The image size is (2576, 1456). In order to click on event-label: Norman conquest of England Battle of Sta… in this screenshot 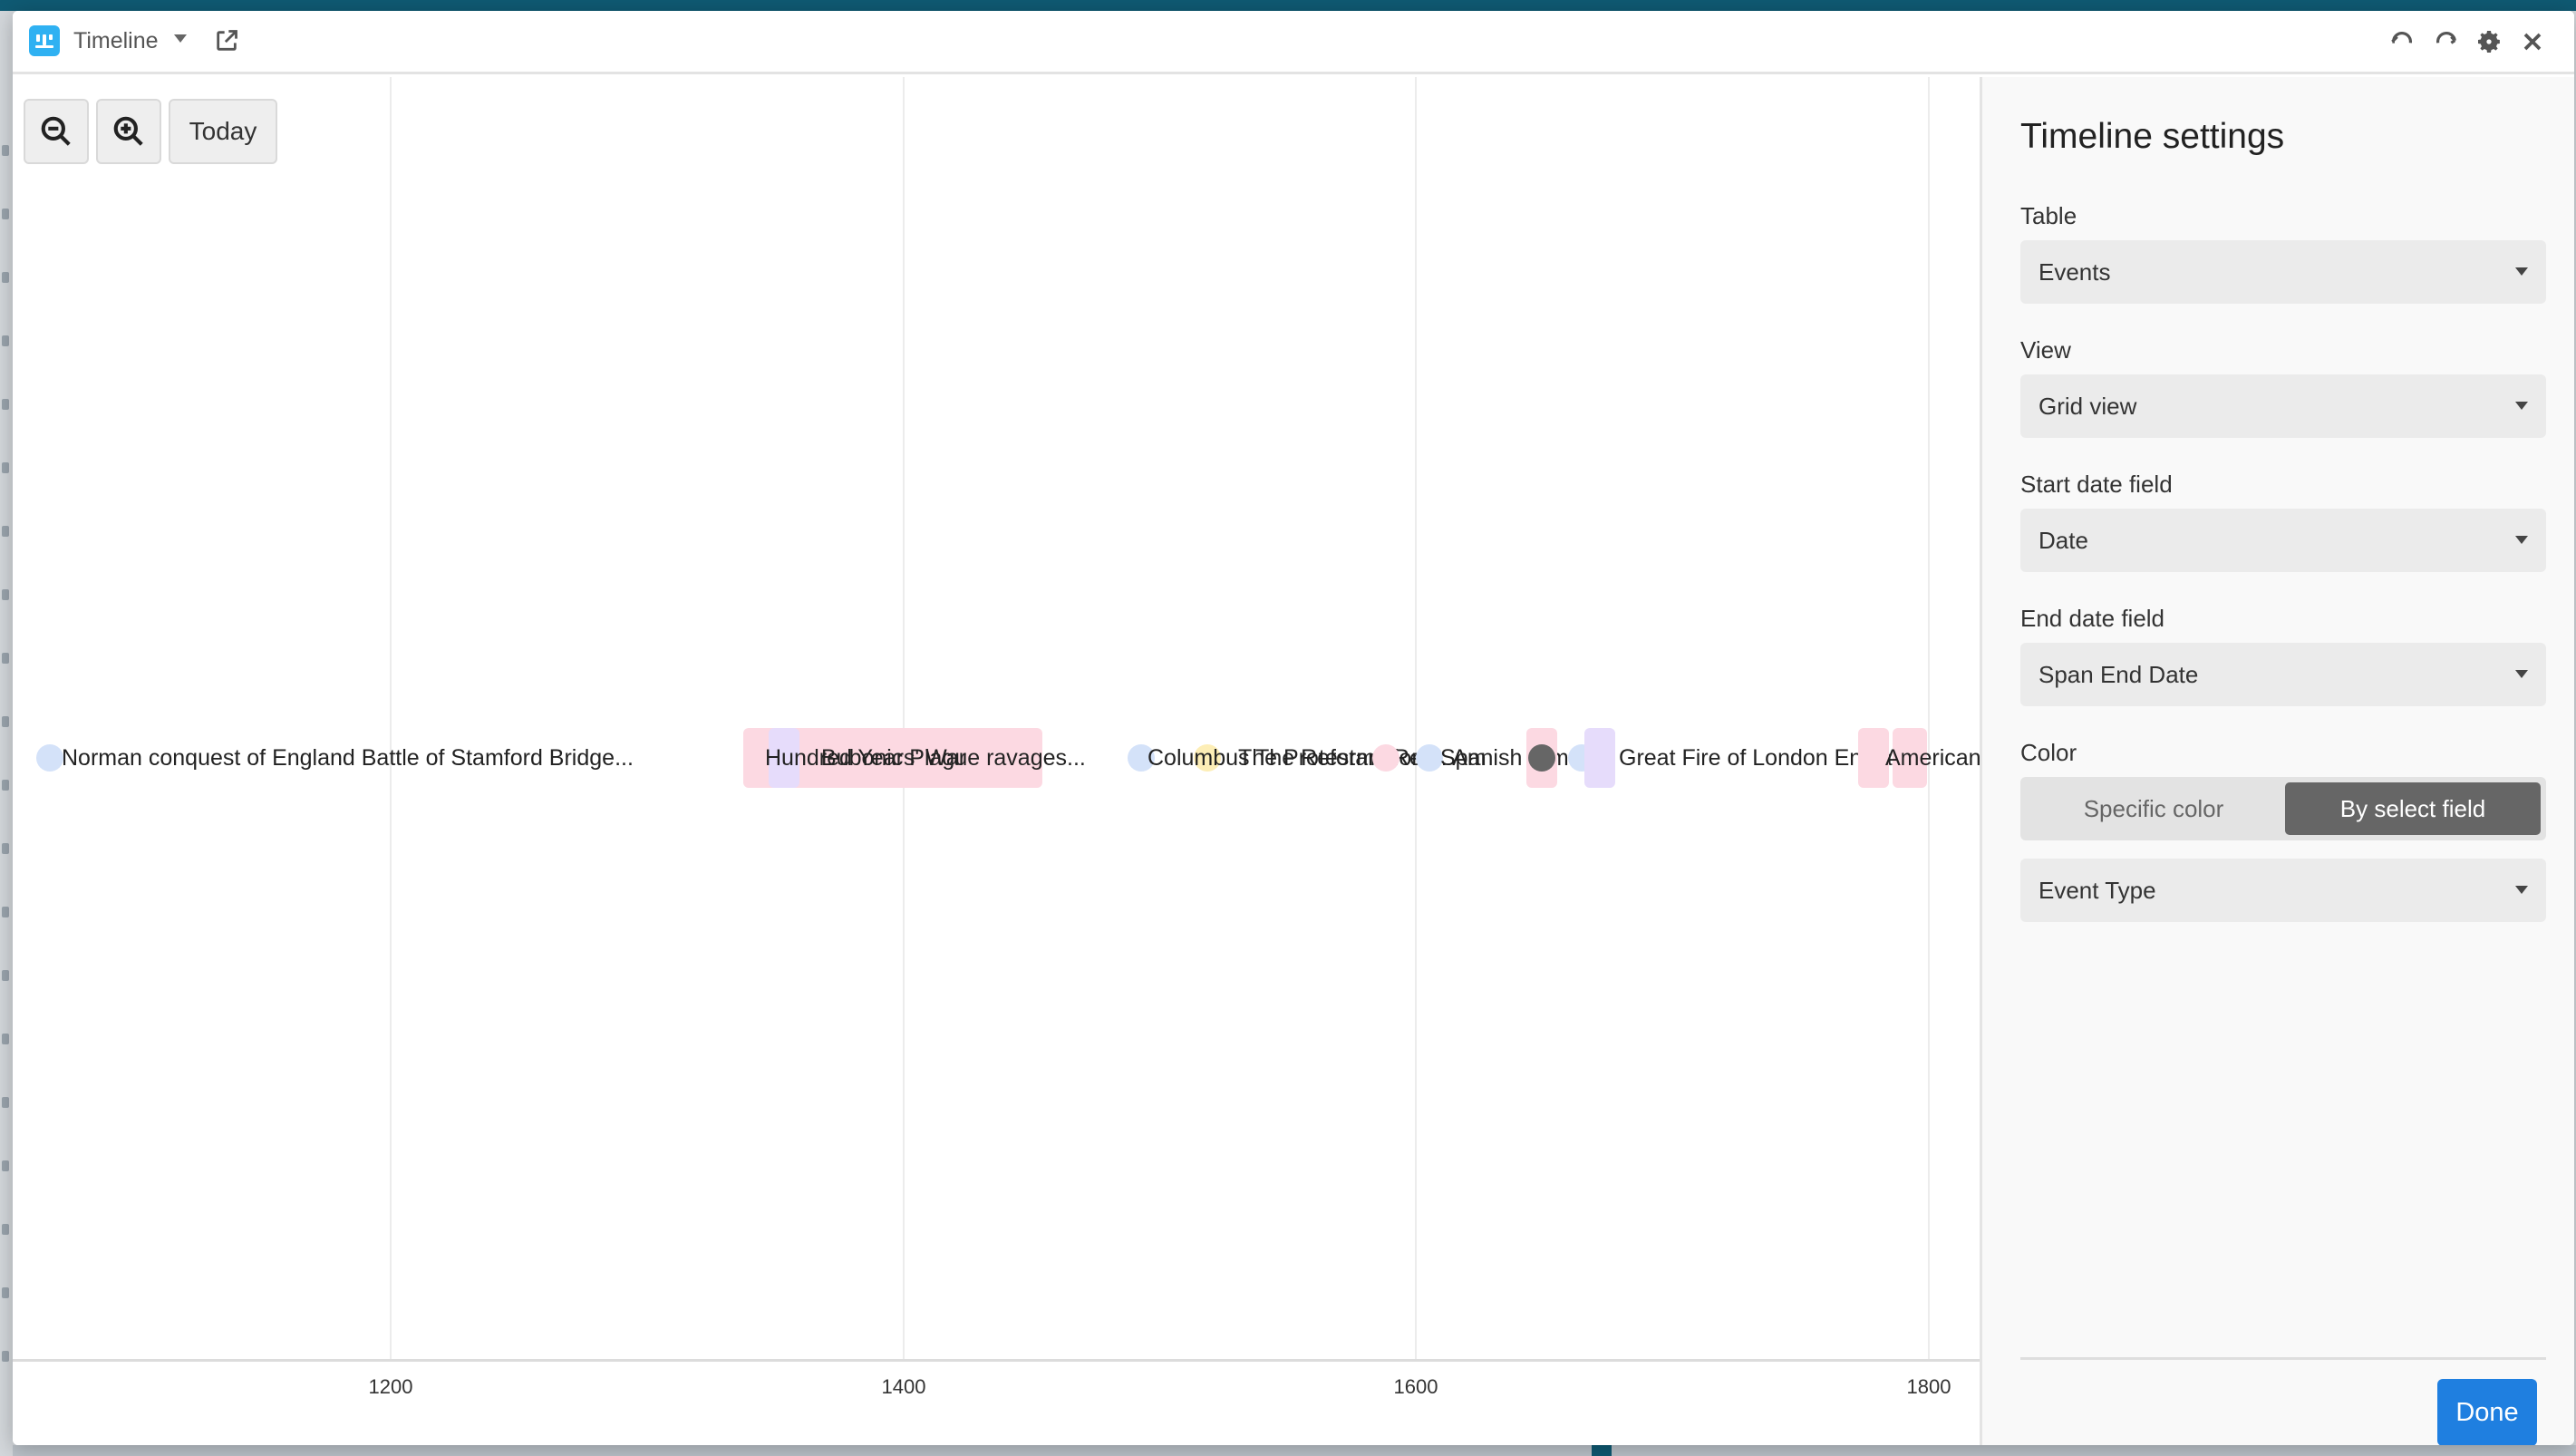, I will do `click(348, 758)`.